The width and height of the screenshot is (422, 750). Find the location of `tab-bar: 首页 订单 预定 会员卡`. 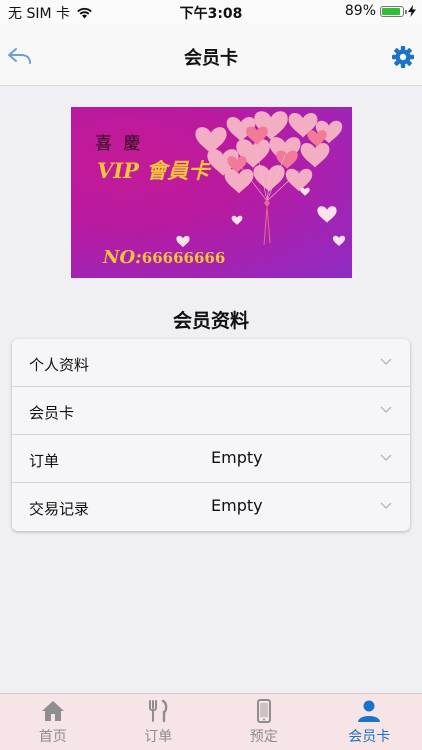

tab-bar: 首页 订单 预定 会员卡 is located at coordinates (211, 721).